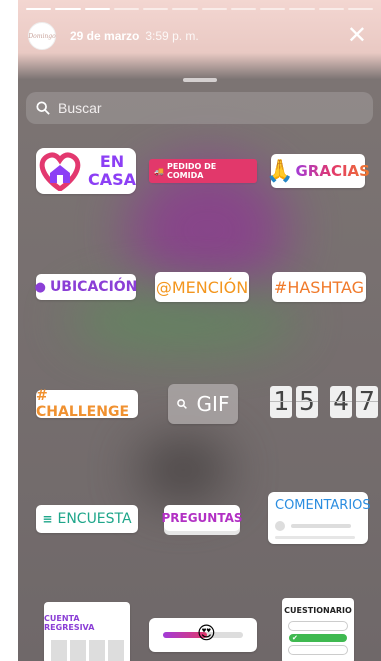 This screenshot has height=661, width=381. I want to click on sticker-cuenta-regresiva: CUENTA REGRESIVA, so click(87, 631).